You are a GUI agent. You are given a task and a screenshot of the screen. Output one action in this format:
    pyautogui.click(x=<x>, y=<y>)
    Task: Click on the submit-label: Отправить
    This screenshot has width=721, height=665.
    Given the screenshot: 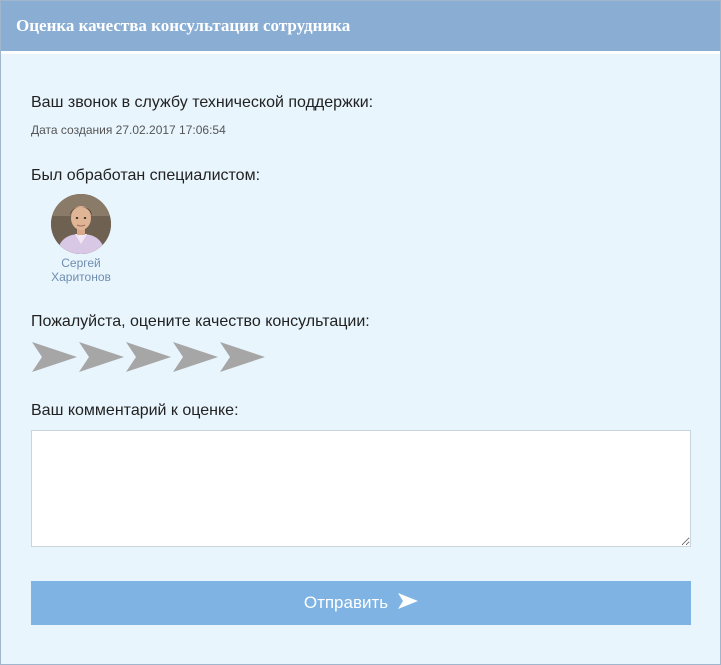 What is the action you would take?
    pyautogui.click(x=346, y=602)
    